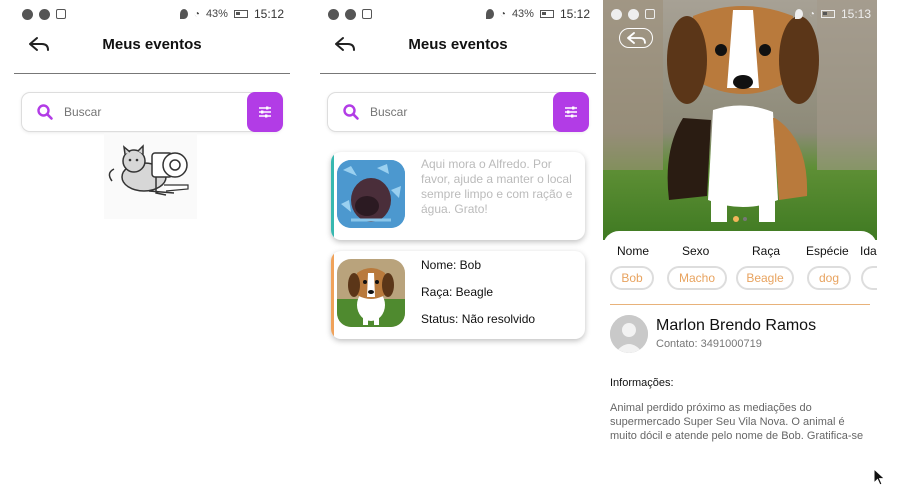  What do you see at coordinates (829, 278) in the screenshot?
I see `attribute-chip: dog` at bounding box center [829, 278].